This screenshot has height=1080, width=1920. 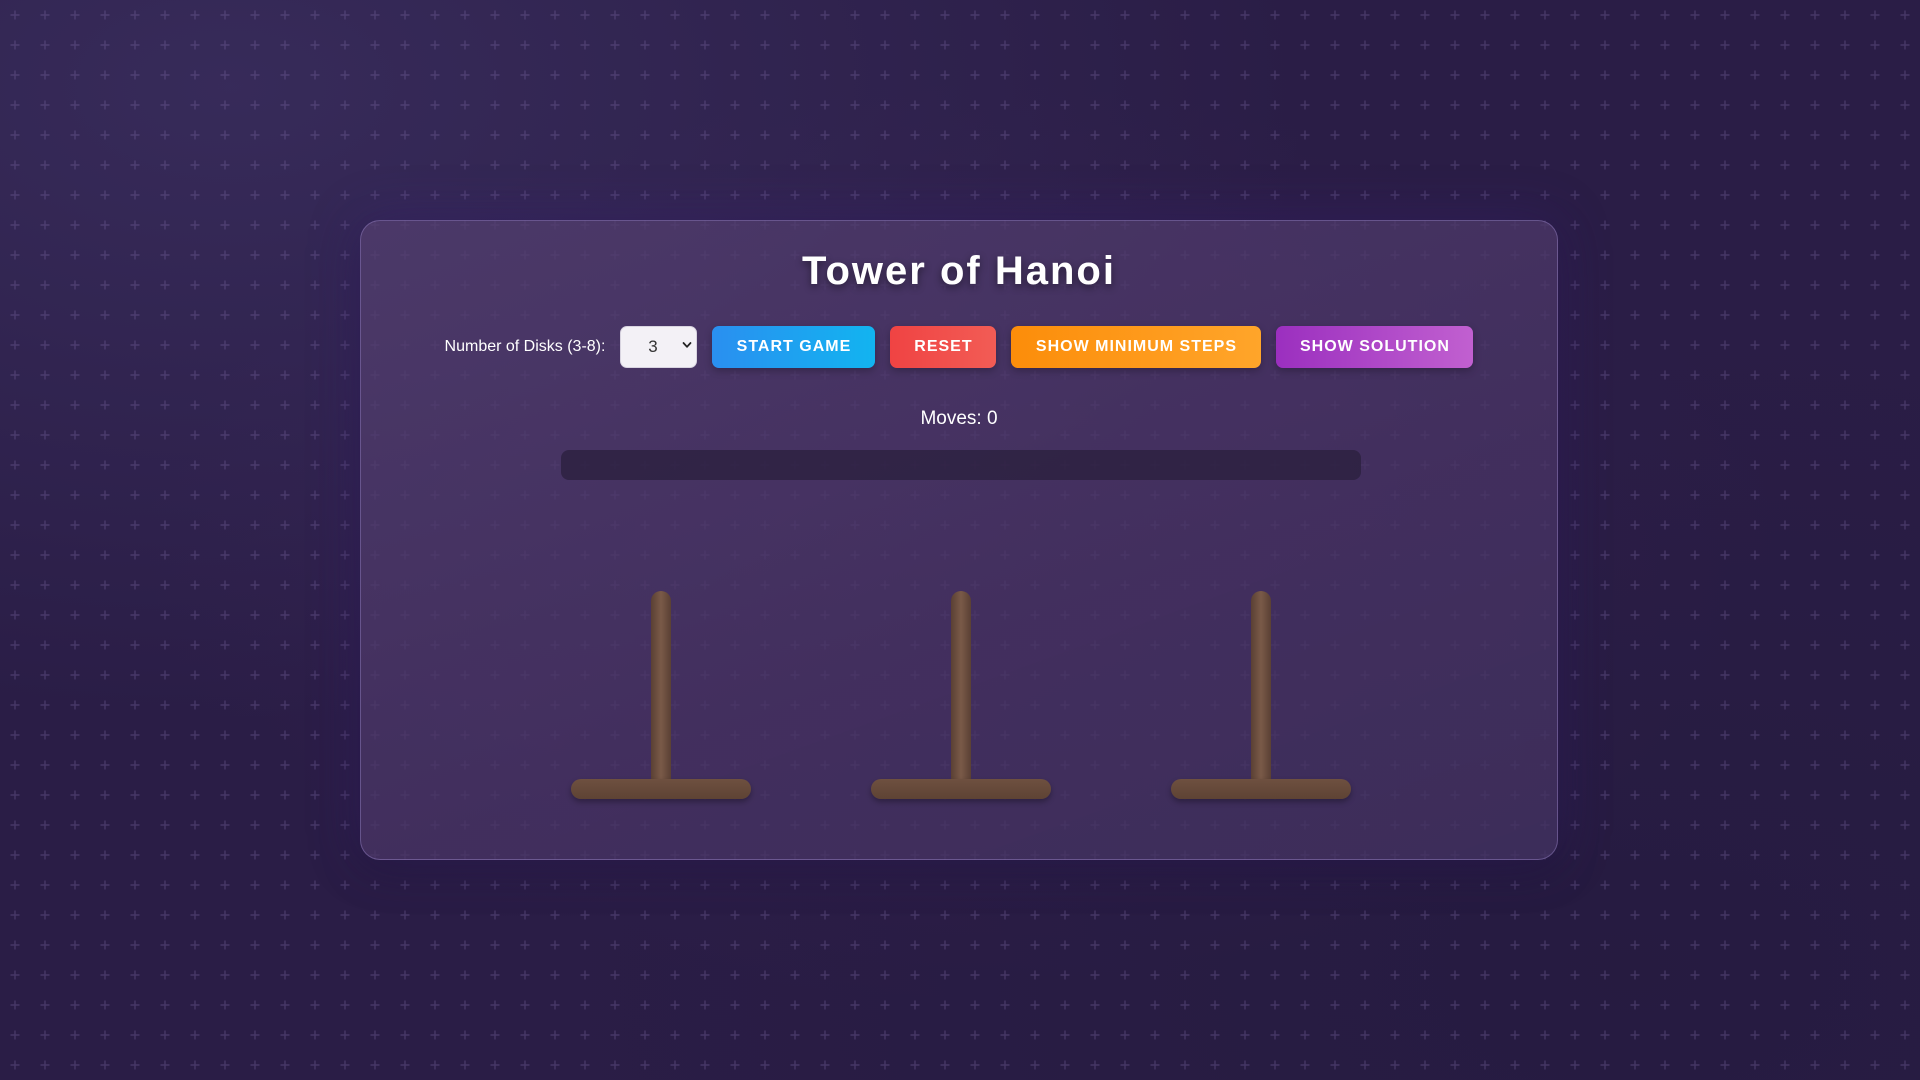 I want to click on moves-counter: Moves: 0, so click(x=959, y=418).